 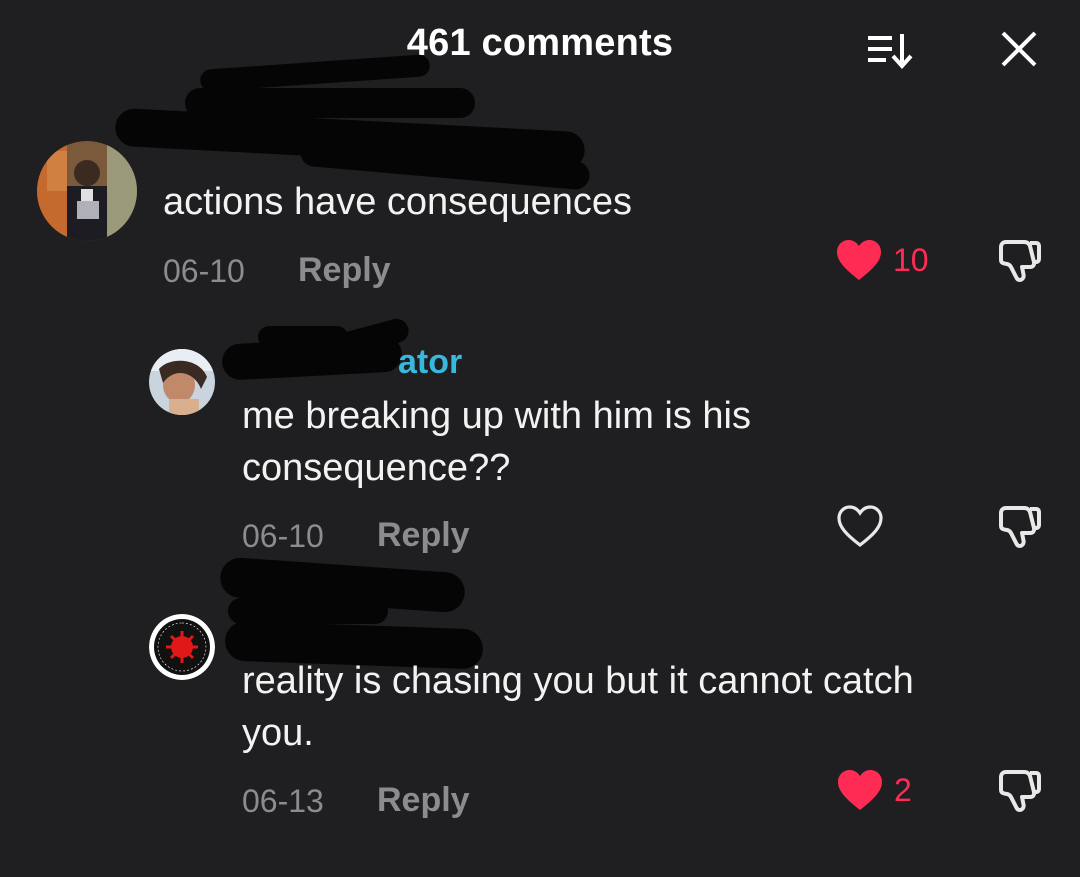 I want to click on like-count: 2, so click(x=903, y=790).